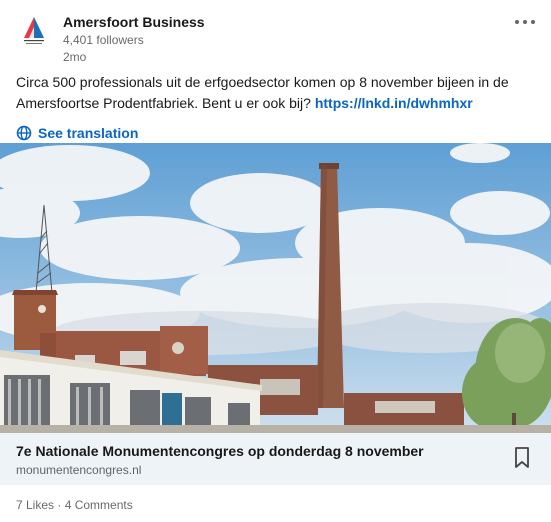 The height and width of the screenshot is (522, 551). Describe the element at coordinates (79, 470) in the screenshot. I see `link-preview-domain: monumentencongres.nl` at that location.